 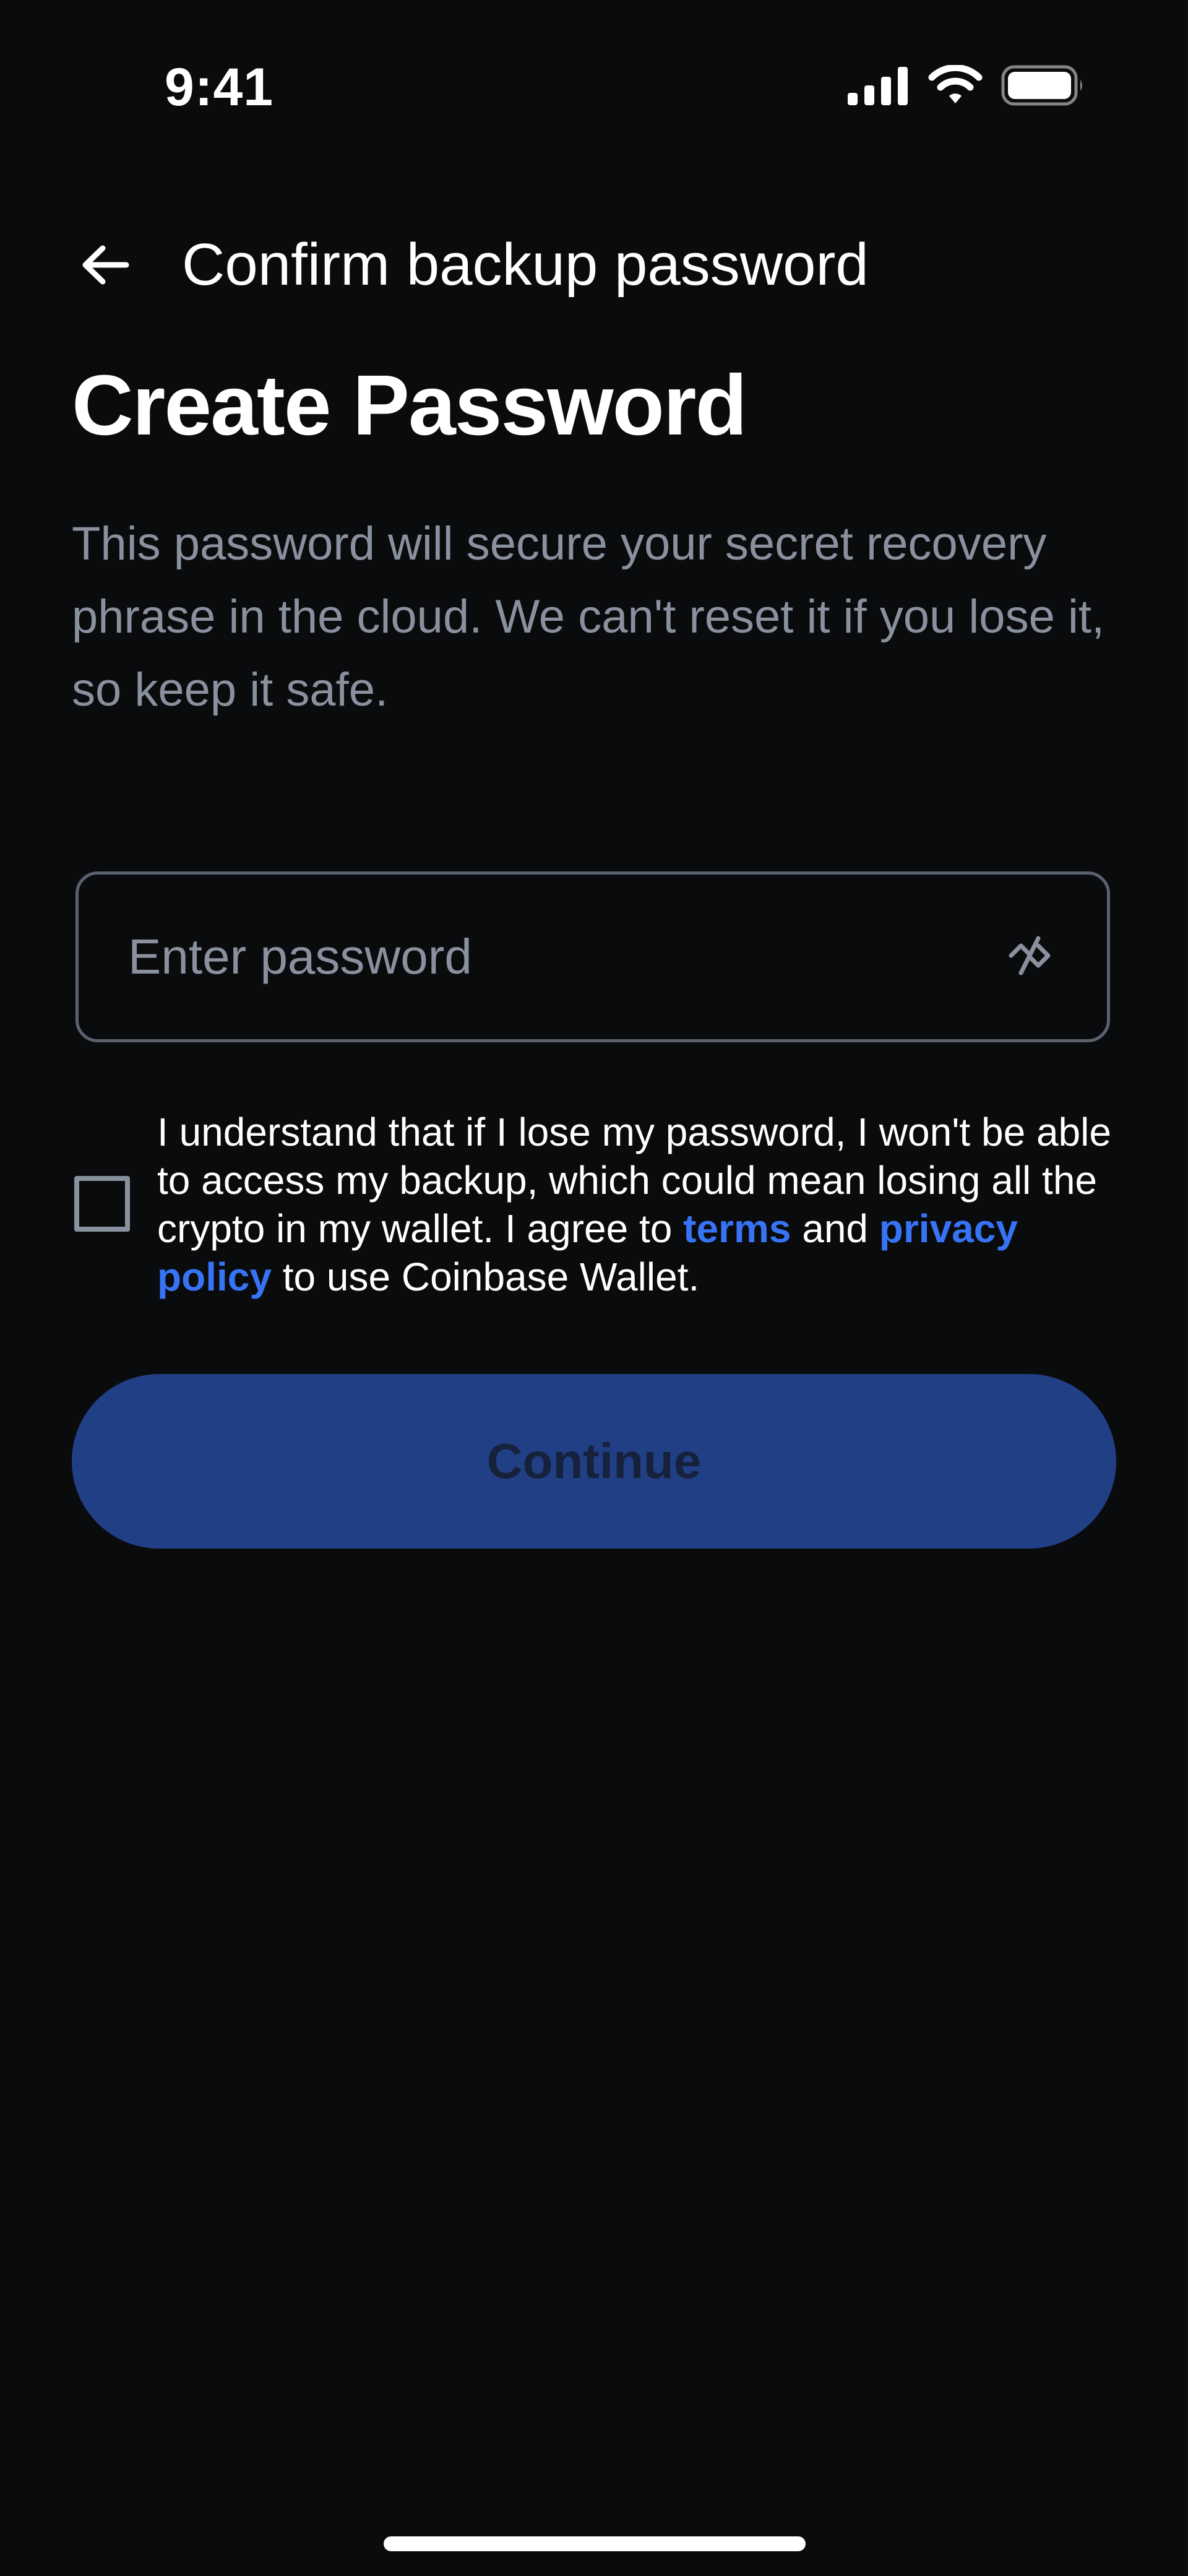 I want to click on agree-checkbox, so click(x=102, y=1204).